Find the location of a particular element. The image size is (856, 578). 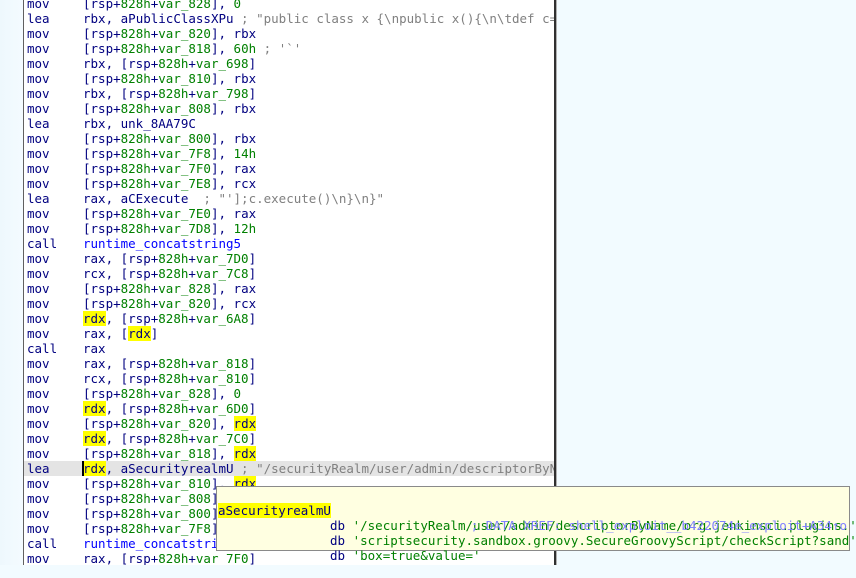

operand-token: var_7F0 is located at coordinates (184, 168).